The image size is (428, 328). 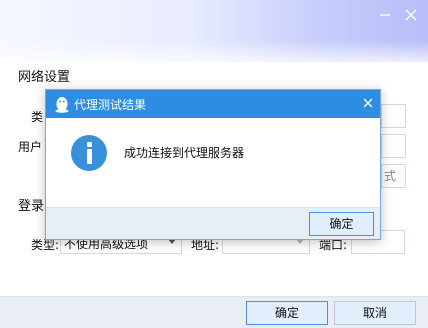 What do you see at coordinates (375, 313) in the screenshot?
I see `cancel-button: 取消` at bounding box center [375, 313].